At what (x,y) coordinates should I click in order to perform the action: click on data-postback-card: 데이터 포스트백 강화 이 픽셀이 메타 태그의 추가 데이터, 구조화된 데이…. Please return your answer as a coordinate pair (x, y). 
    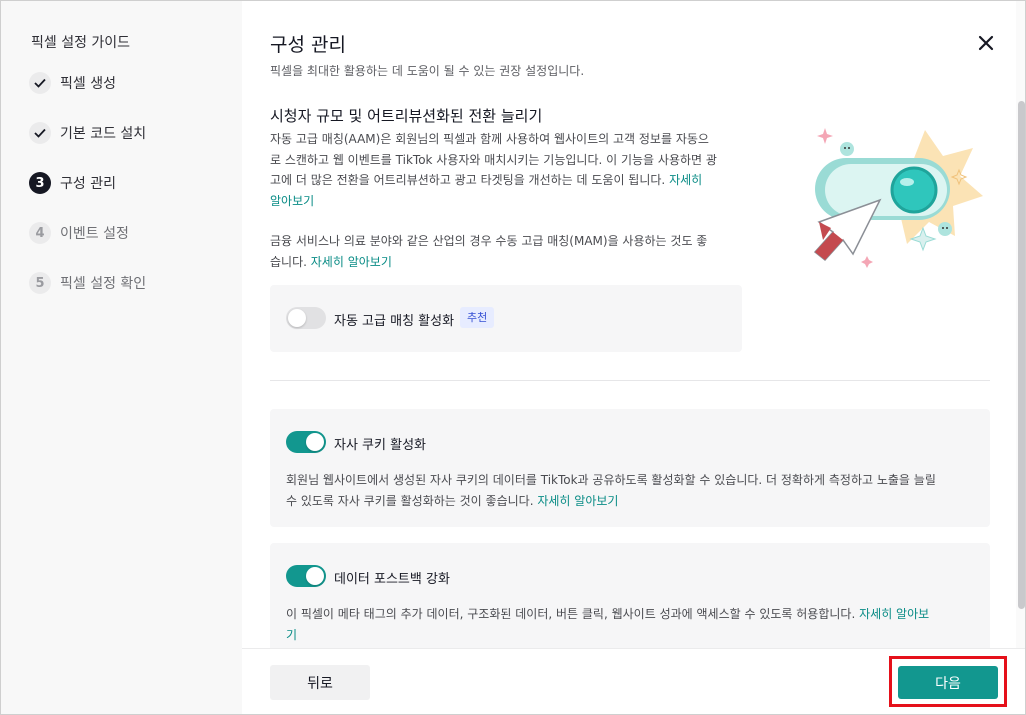
    Looking at the image, I should click on (630, 595).